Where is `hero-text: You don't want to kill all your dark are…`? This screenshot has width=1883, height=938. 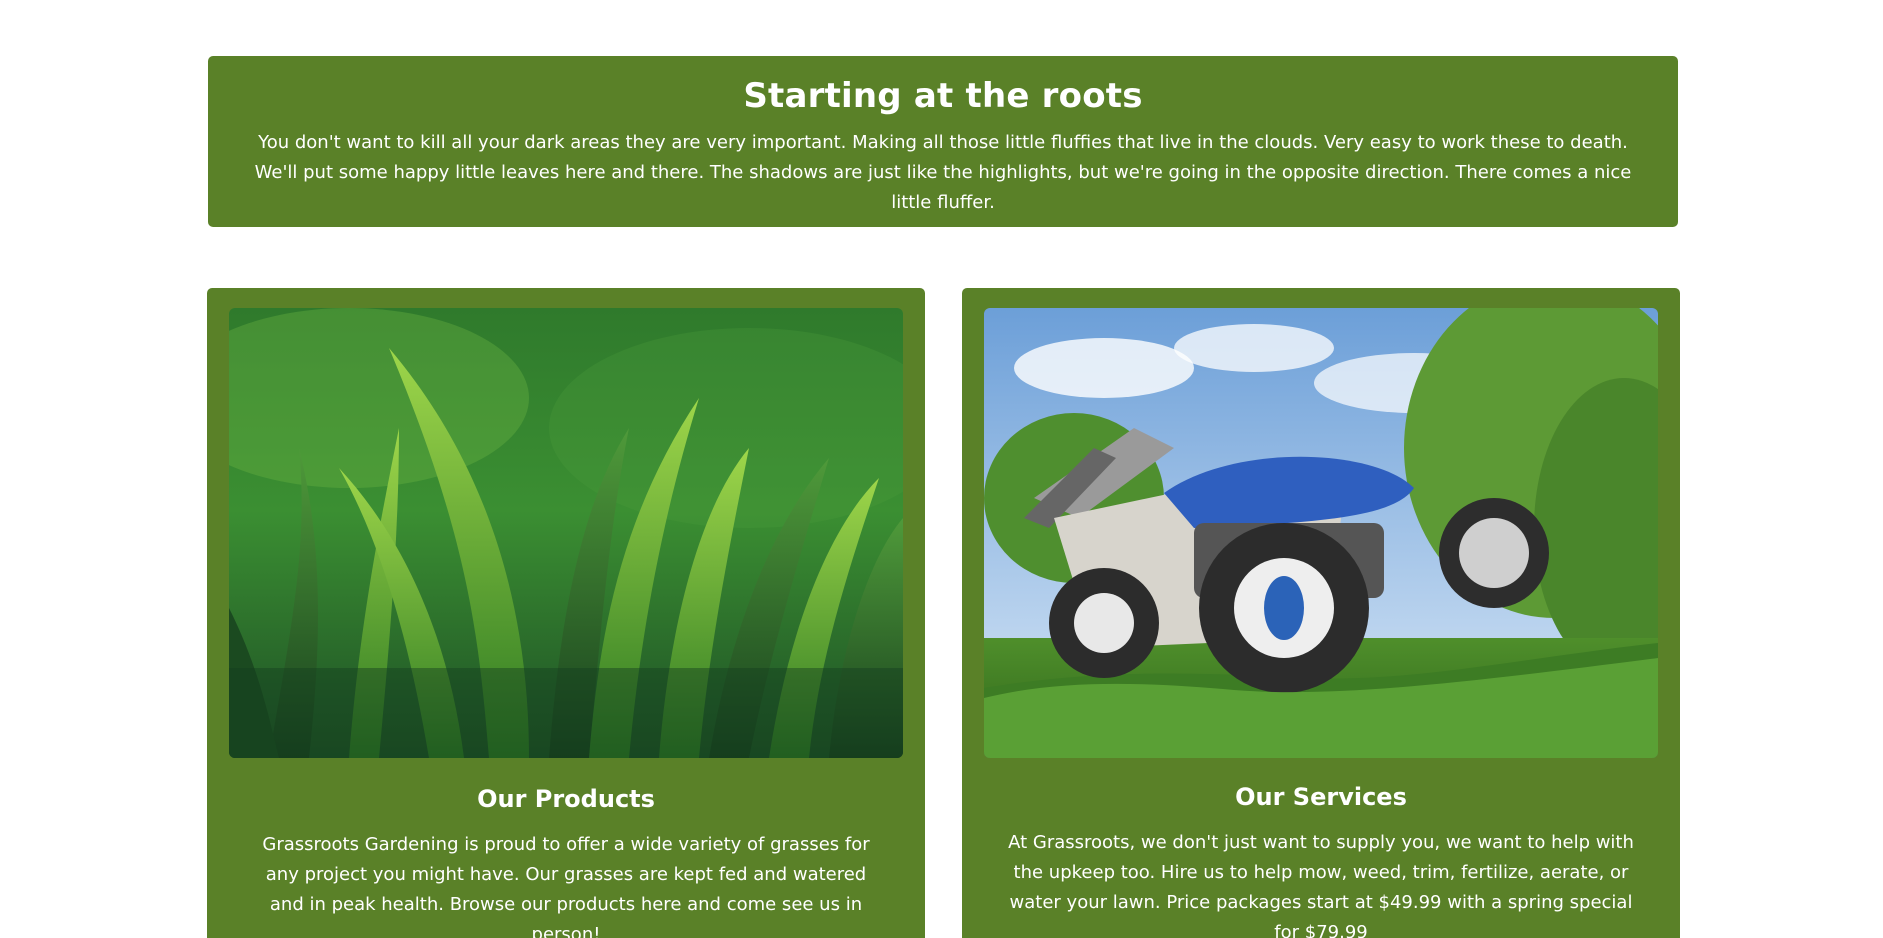 hero-text: You don't want to kill all your dark are… is located at coordinates (943, 172).